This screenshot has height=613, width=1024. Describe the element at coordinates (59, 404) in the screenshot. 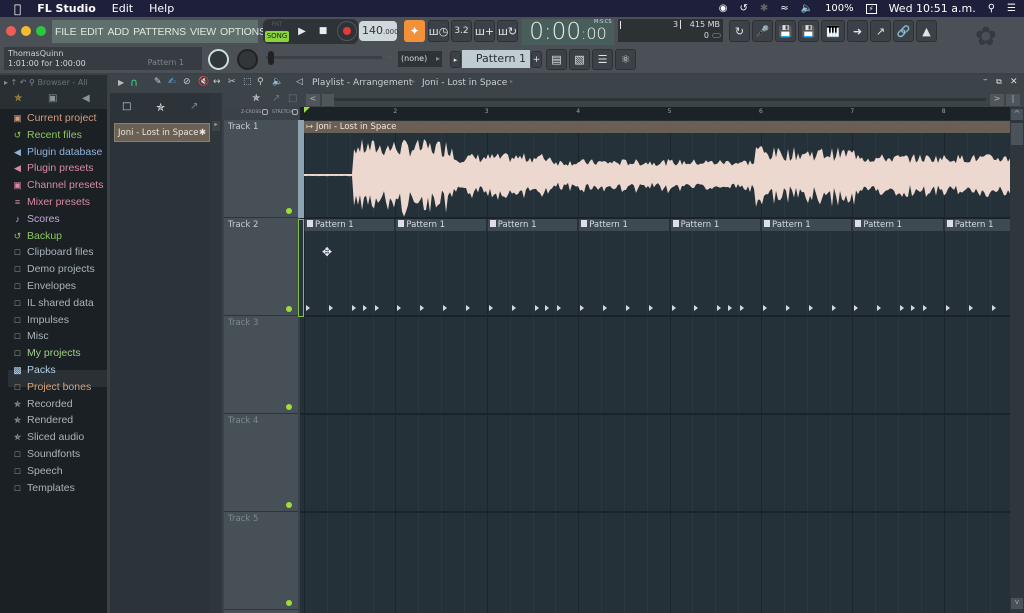

I see `browser-item: ✯ Recorded` at that location.